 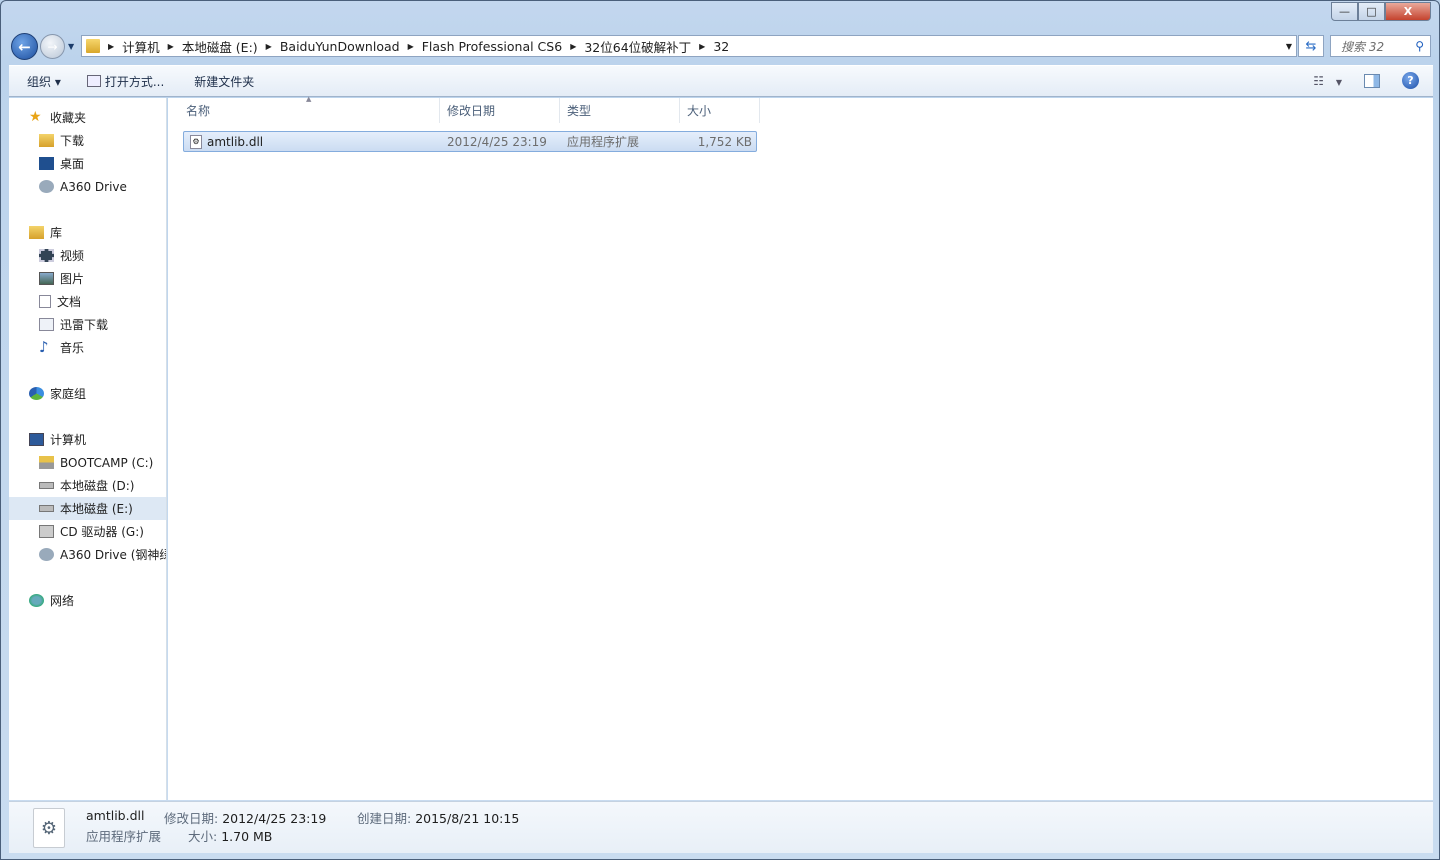 What do you see at coordinates (87, 600) in the screenshot?
I see `sidebar-network: 网络` at bounding box center [87, 600].